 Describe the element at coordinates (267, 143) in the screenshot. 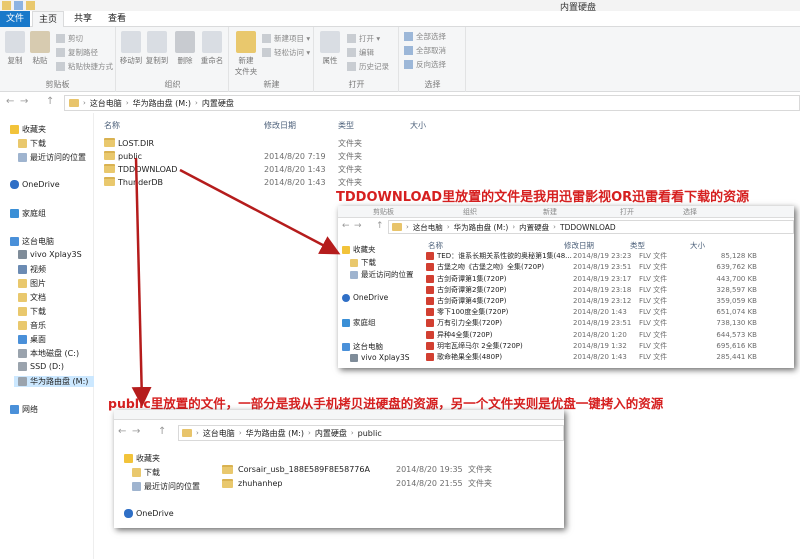

I see `file-row: LOST.DIR 文件夹` at that location.